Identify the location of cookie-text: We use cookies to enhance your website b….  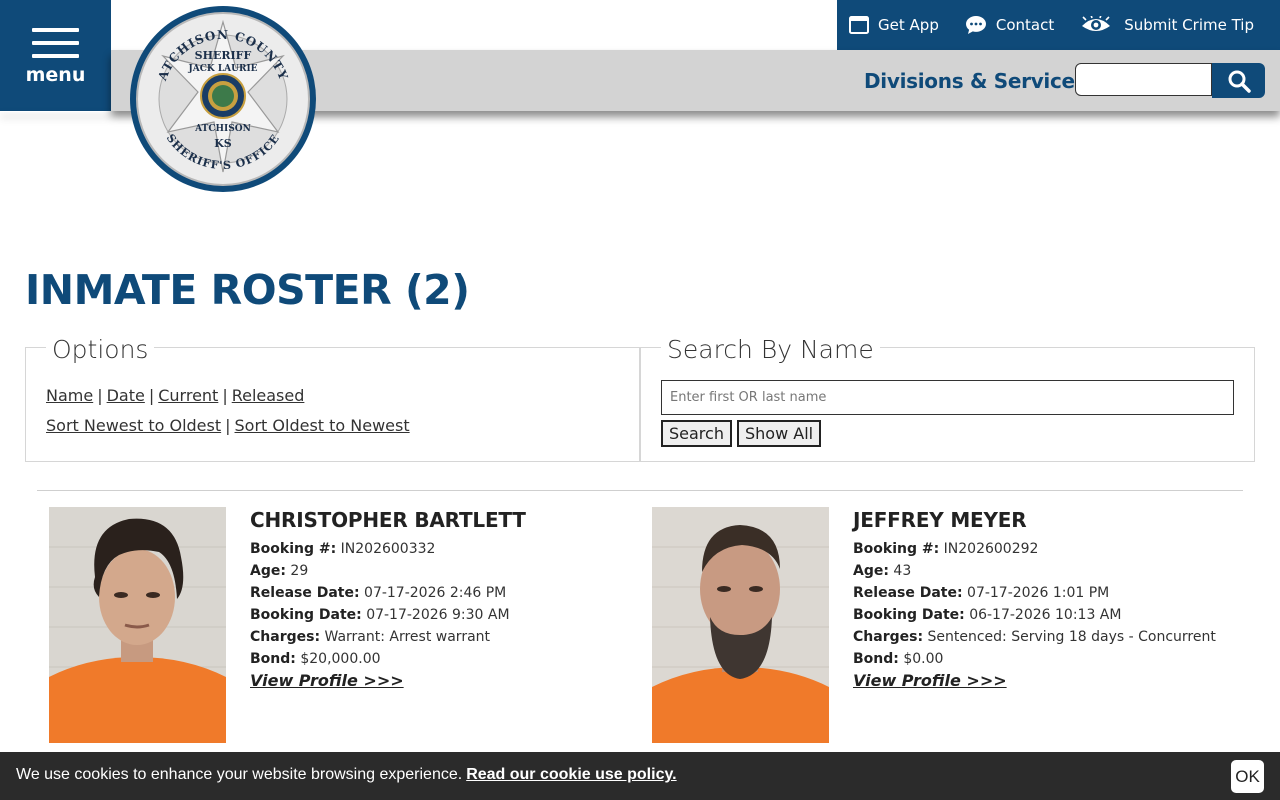
(239, 774).